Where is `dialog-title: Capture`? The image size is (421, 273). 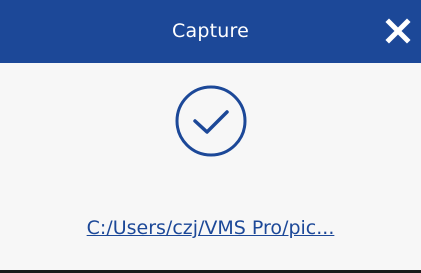
dialog-title: Capture is located at coordinates (210, 31).